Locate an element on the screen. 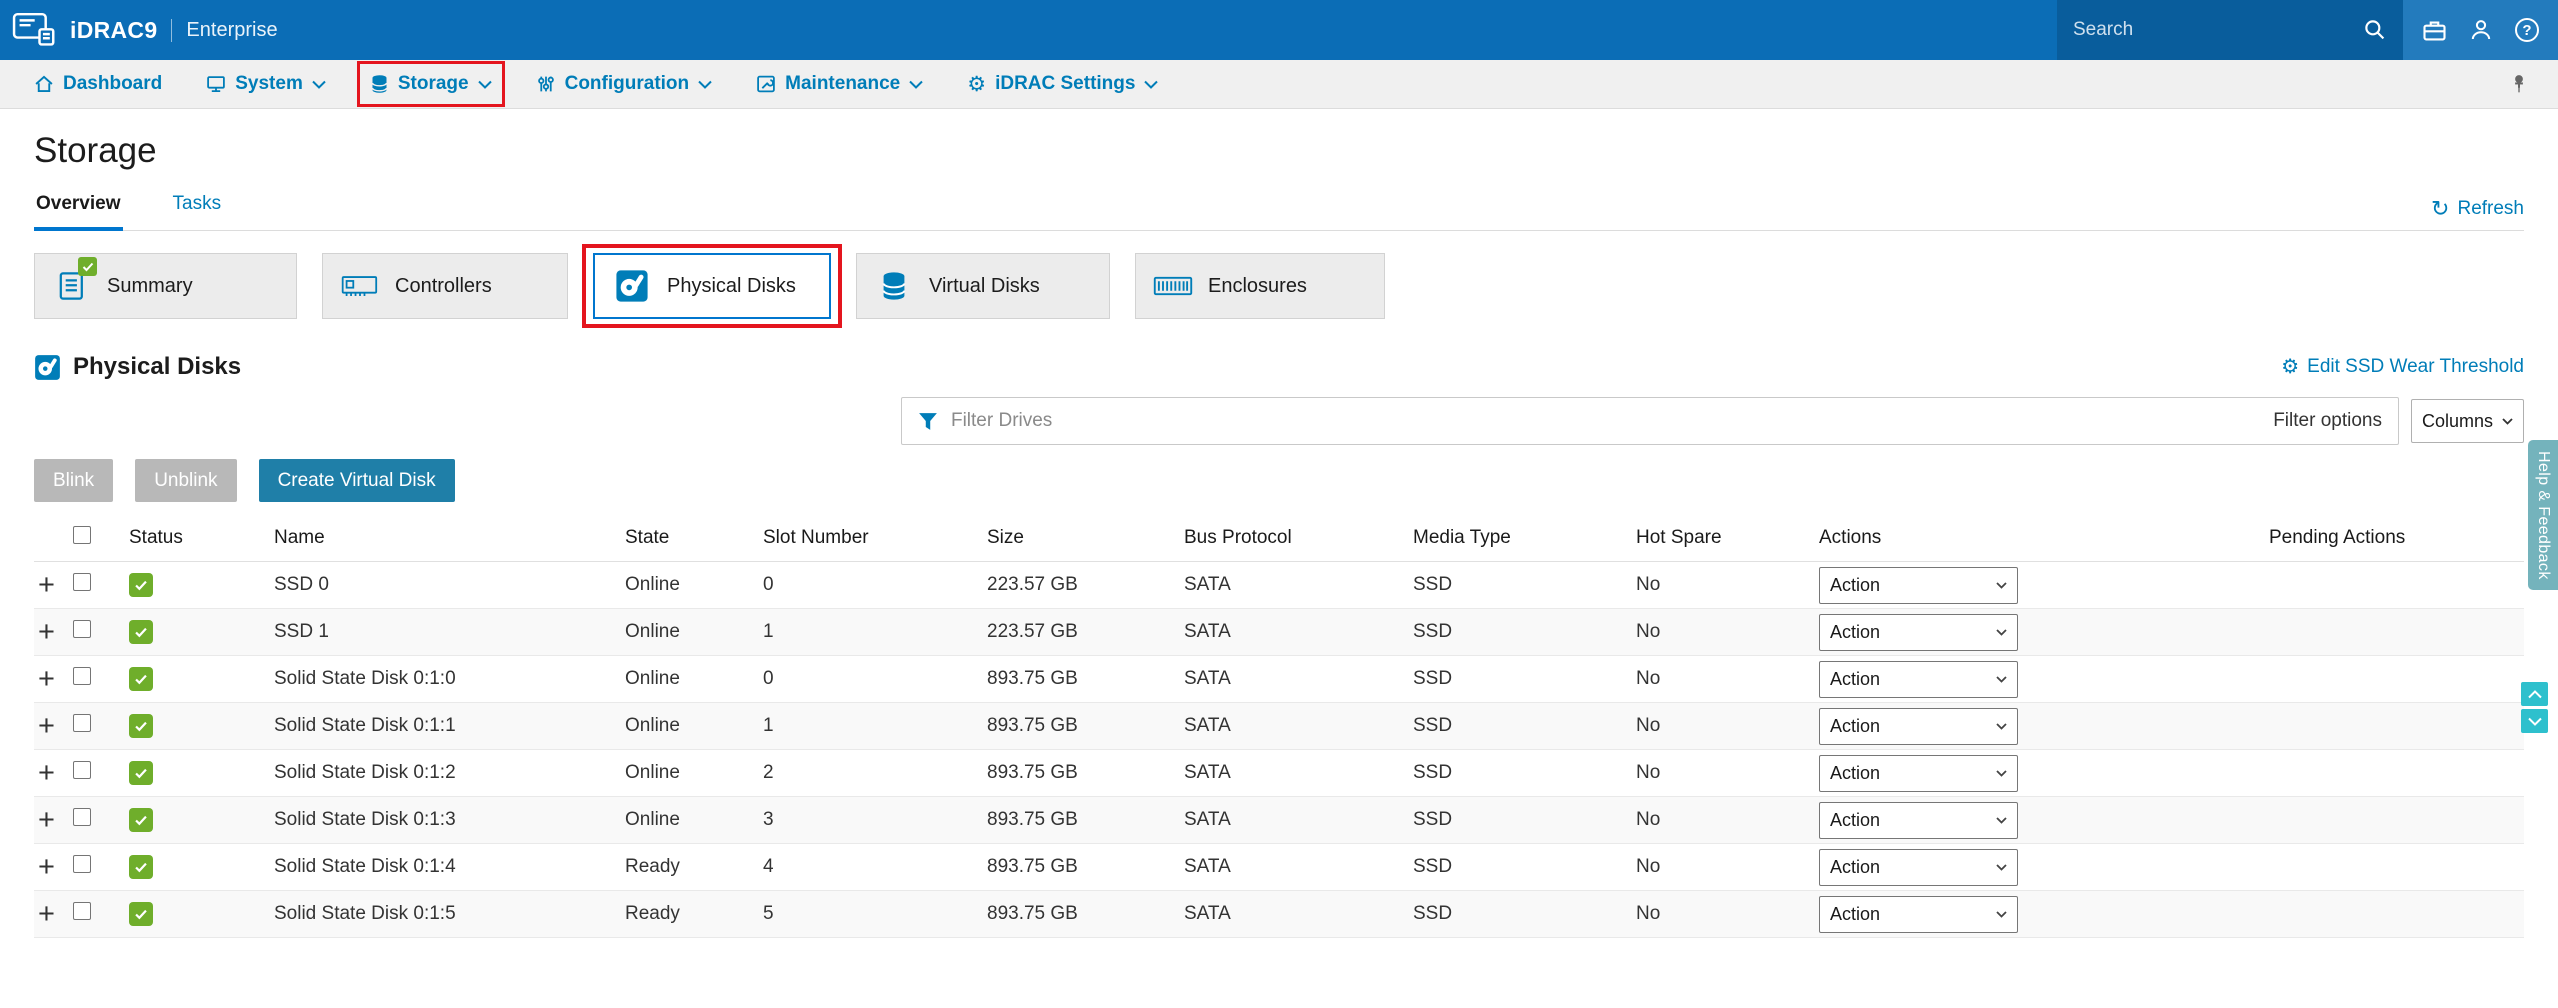 The width and height of the screenshot is (2558, 1008). edit-ssd-wear-threshold-link: ⚙ Edit SSD Wear Threshold is located at coordinates (2402, 367).